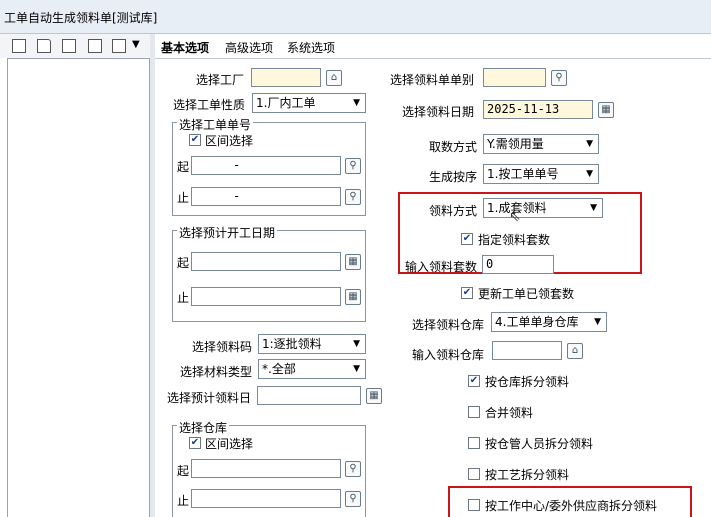  I want to click on material-code-select: 1:逐批领料 ▼, so click(312, 344).